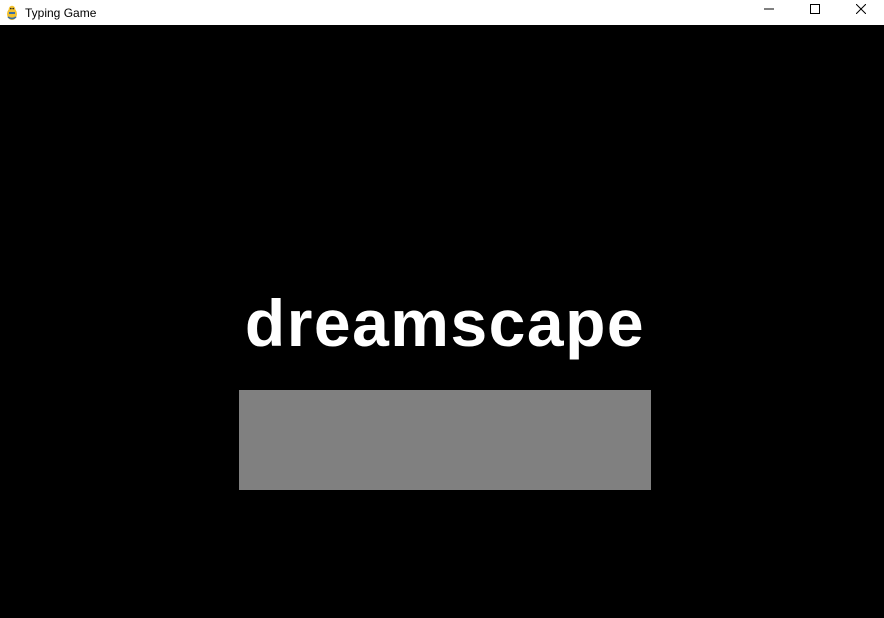 The image size is (884, 618). I want to click on maximize-button, so click(815, 10).